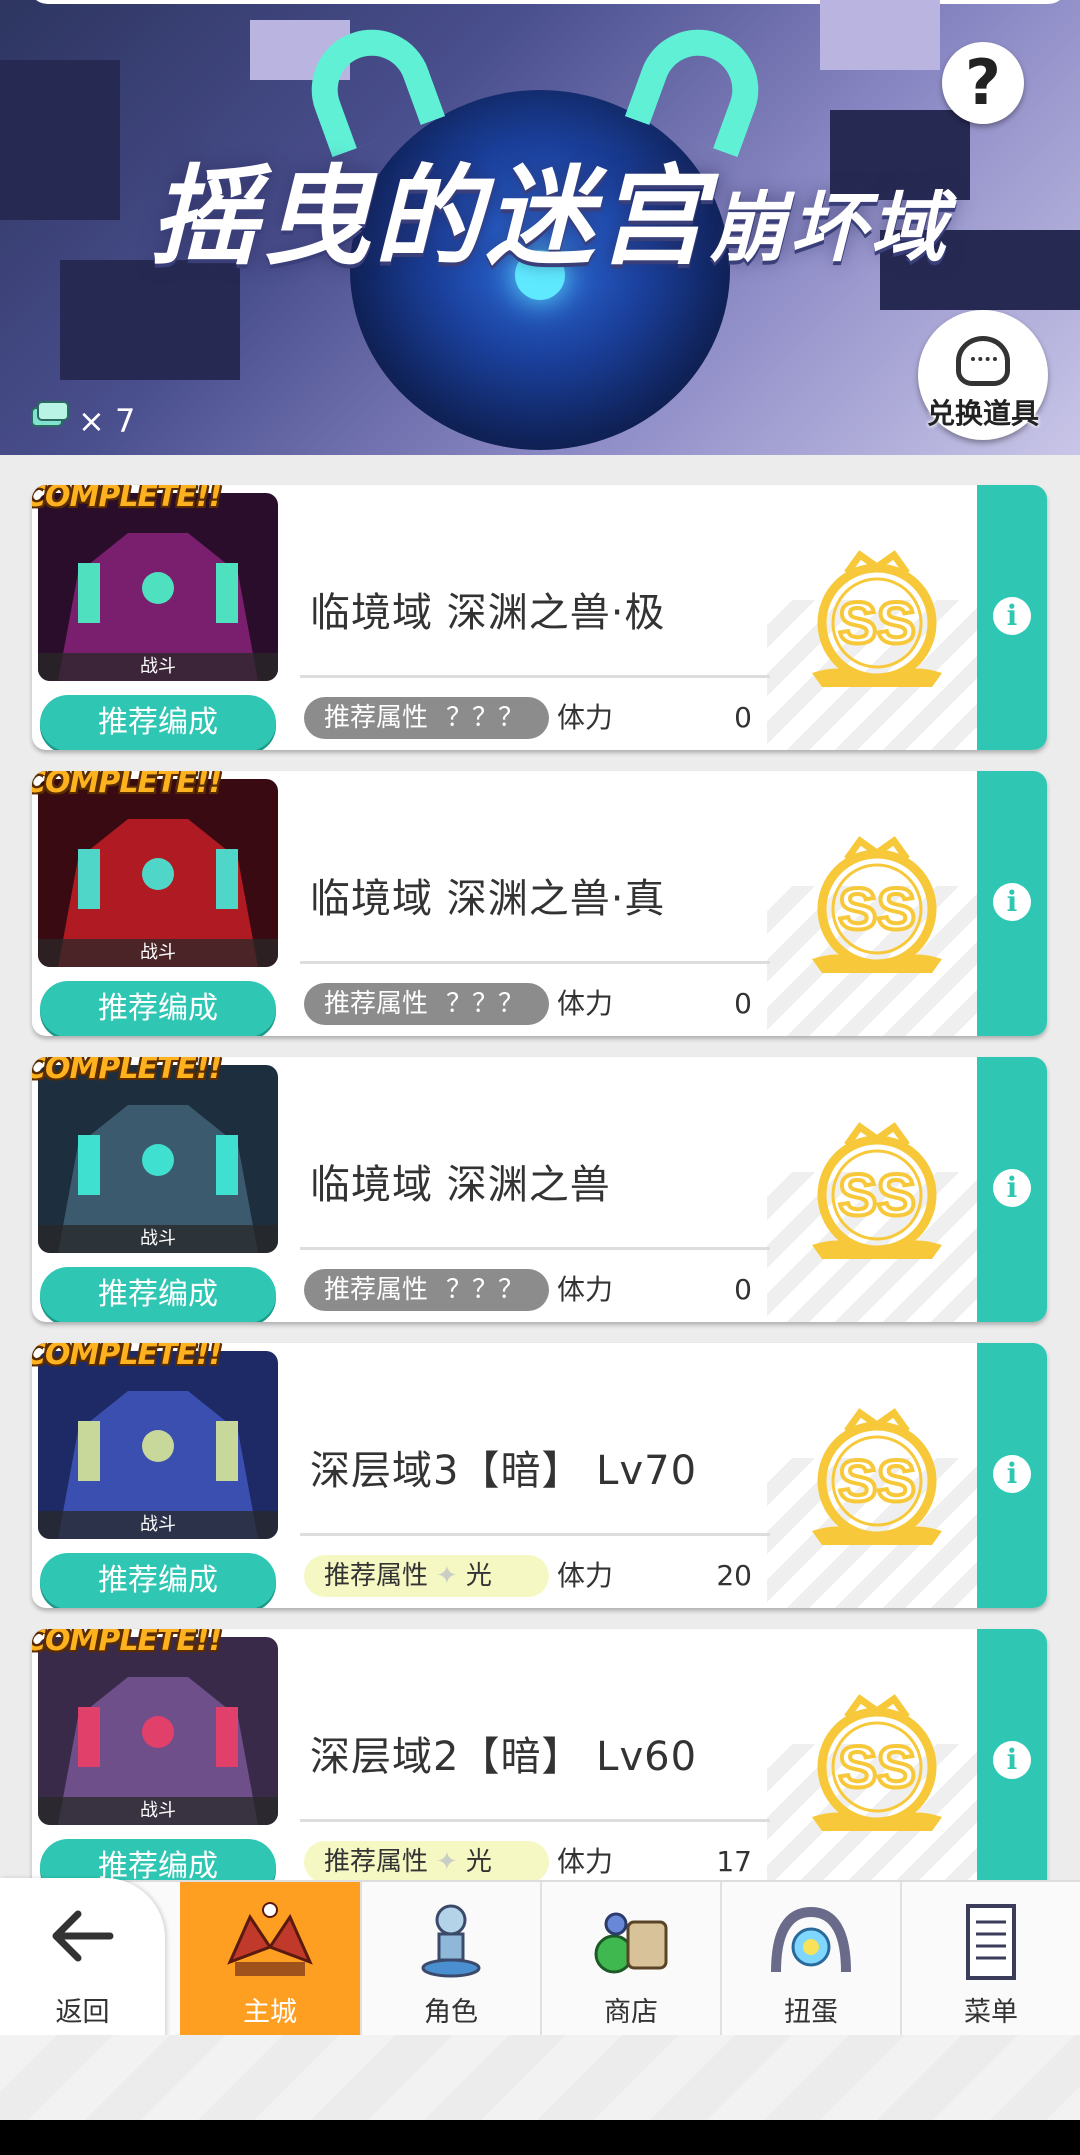 The width and height of the screenshot is (1080, 2155). What do you see at coordinates (631, 2012) in the screenshot?
I see `nav-label: 商店` at bounding box center [631, 2012].